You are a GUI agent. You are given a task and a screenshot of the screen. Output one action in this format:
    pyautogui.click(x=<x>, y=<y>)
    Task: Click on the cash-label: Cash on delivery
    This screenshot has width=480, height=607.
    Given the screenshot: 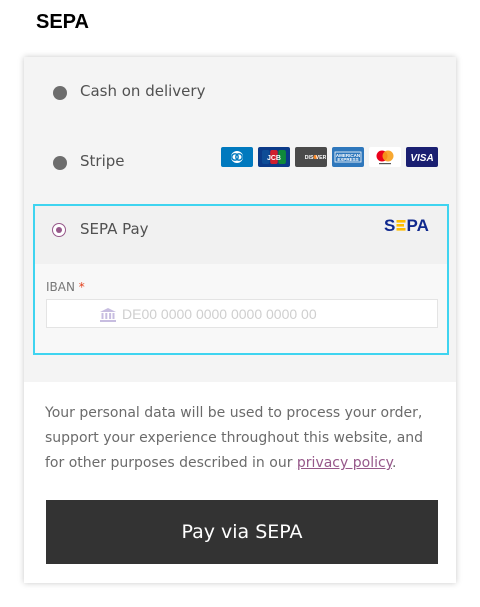 What is the action you would take?
    pyautogui.click(x=143, y=91)
    